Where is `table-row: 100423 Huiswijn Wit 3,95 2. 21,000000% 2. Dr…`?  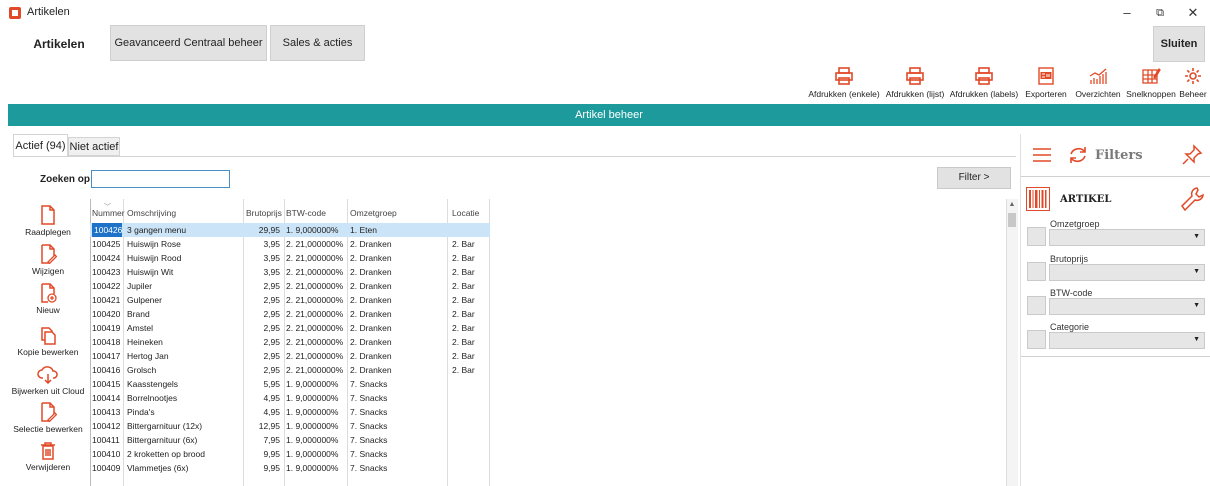
table-row: 100423 Huiswijn Wit 3,95 2. 21,000000% 2. Dr… is located at coordinates (290, 272).